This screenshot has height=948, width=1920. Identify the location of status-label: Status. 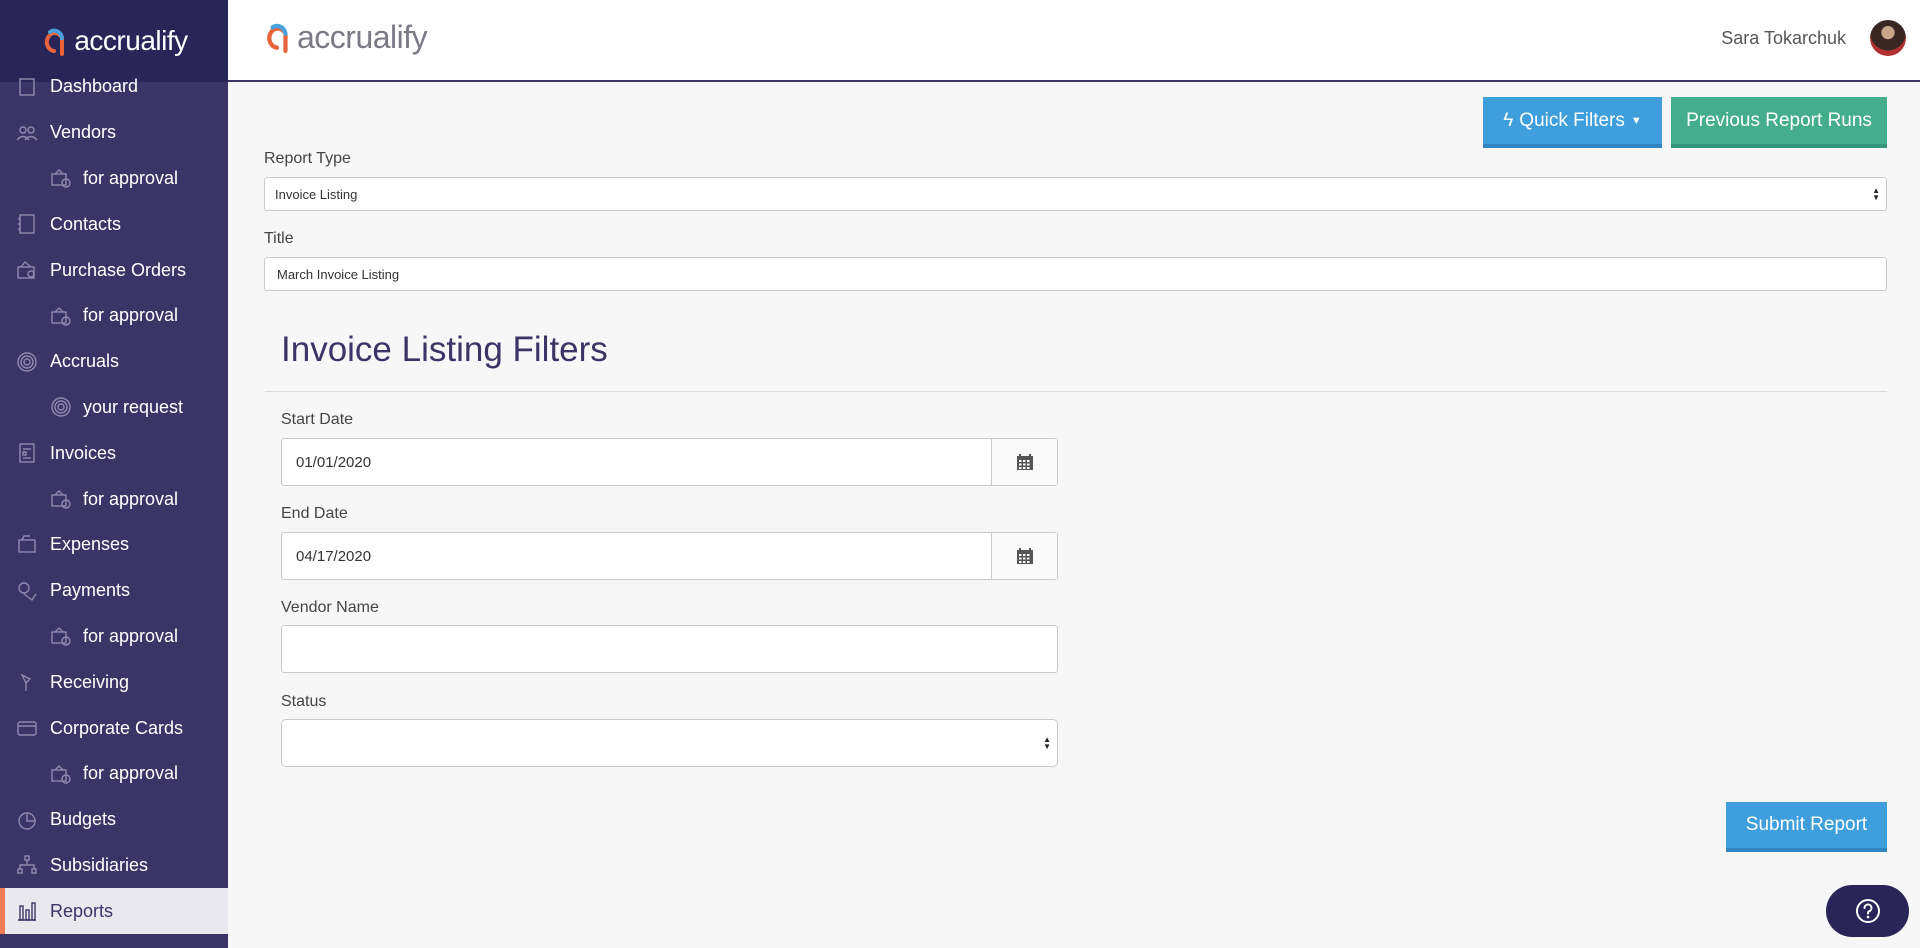
(304, 701).